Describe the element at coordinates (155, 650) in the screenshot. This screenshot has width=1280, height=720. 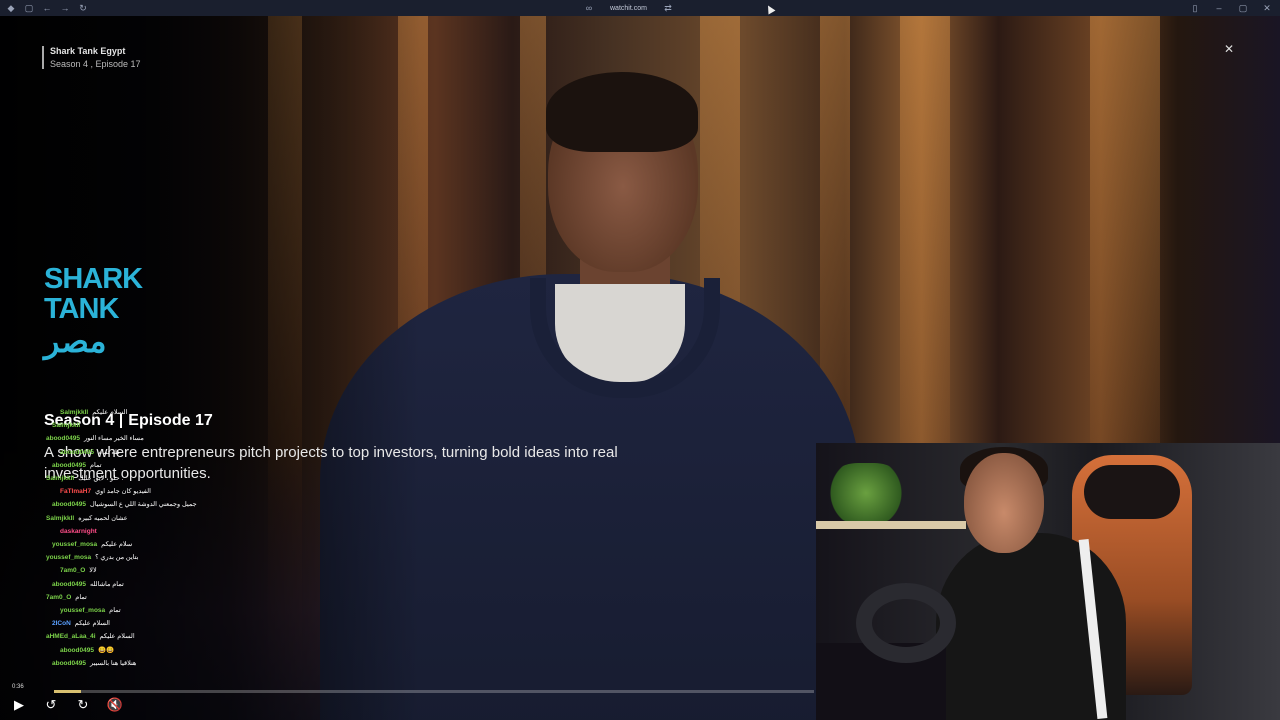
I see `chat-message: abood0495 😀😀` at that location.